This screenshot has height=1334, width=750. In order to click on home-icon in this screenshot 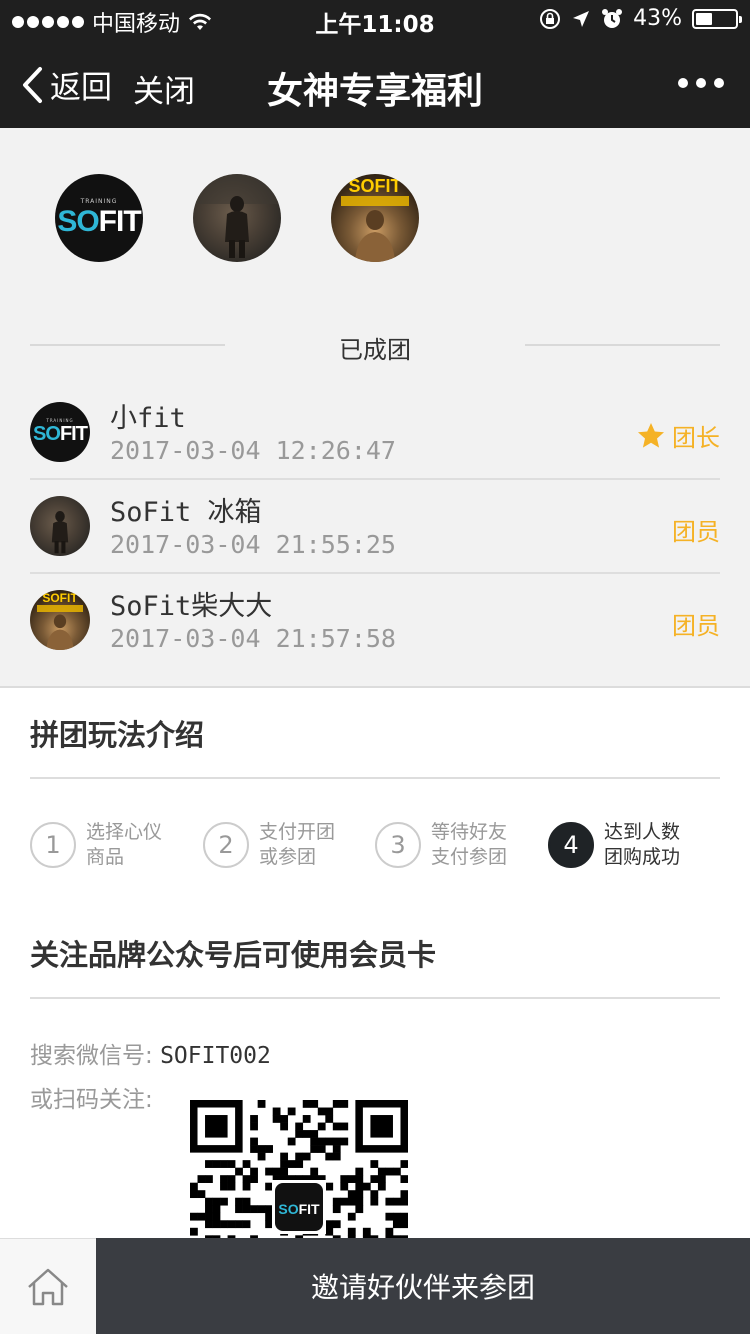, I will do `click(48, 1286)`.